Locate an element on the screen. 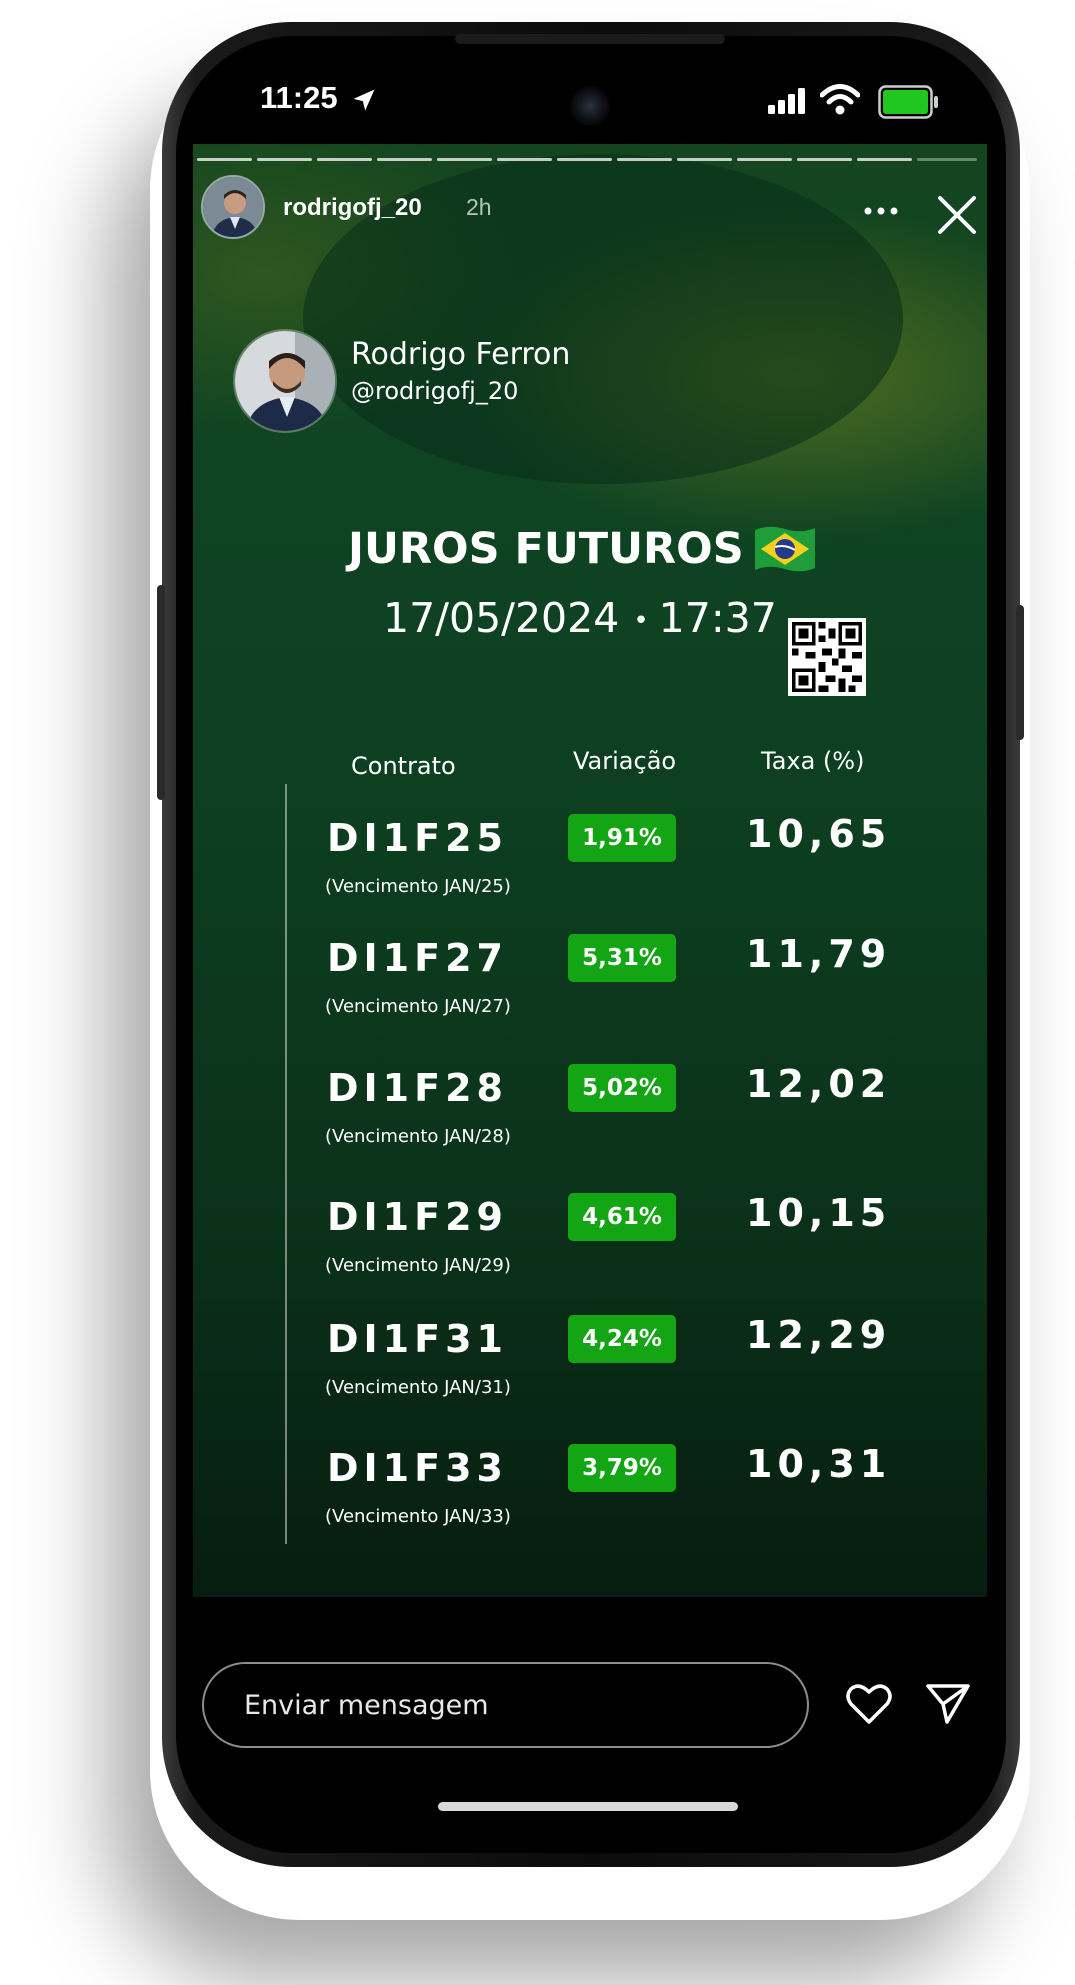 Image resolution: width=1075 pixels, height=1985 pixels. contract-maturity: (Vencimento JAN/33) is located at coordinates (418, 1516).